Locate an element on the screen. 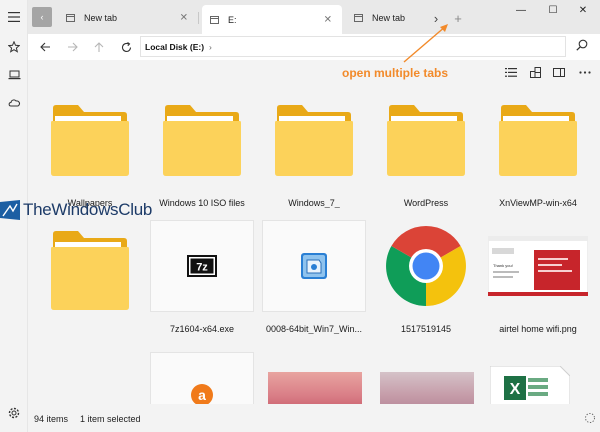 Image resolution: width=600 pixels, height=432 pixels. settings-gear-icon is located at coordinates (14, 413).